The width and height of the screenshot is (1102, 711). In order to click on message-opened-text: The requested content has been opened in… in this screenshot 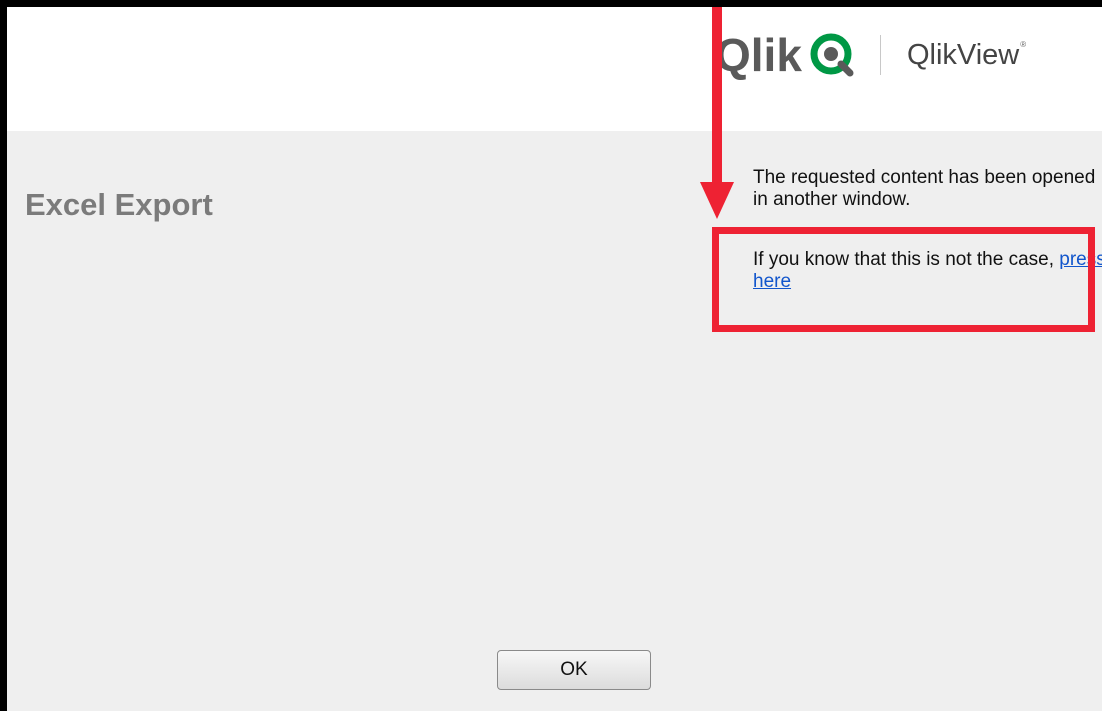, I will do `click(924, 188)`.